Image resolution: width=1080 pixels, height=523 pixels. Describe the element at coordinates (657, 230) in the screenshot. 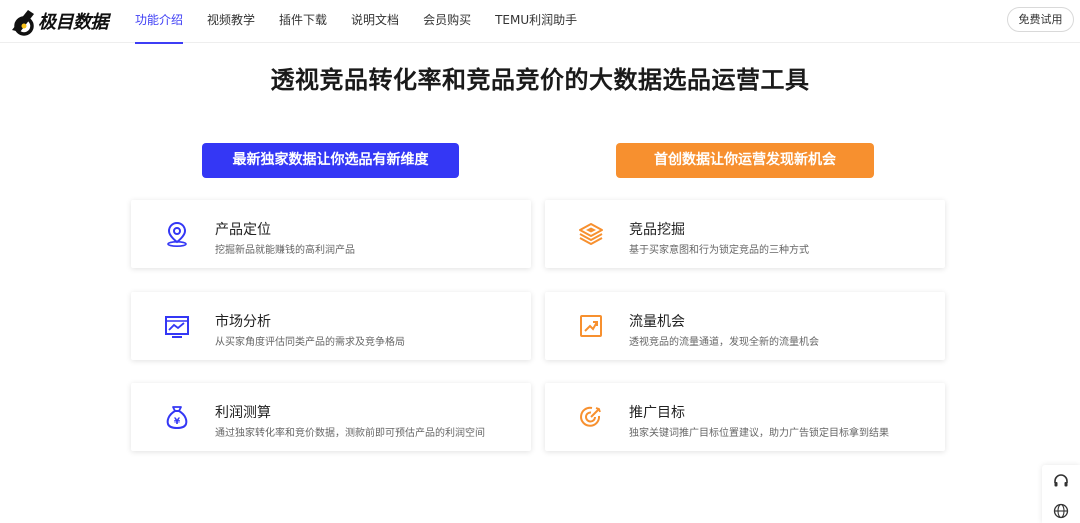

I see `feature-title: 竞品挖掘` at that location.